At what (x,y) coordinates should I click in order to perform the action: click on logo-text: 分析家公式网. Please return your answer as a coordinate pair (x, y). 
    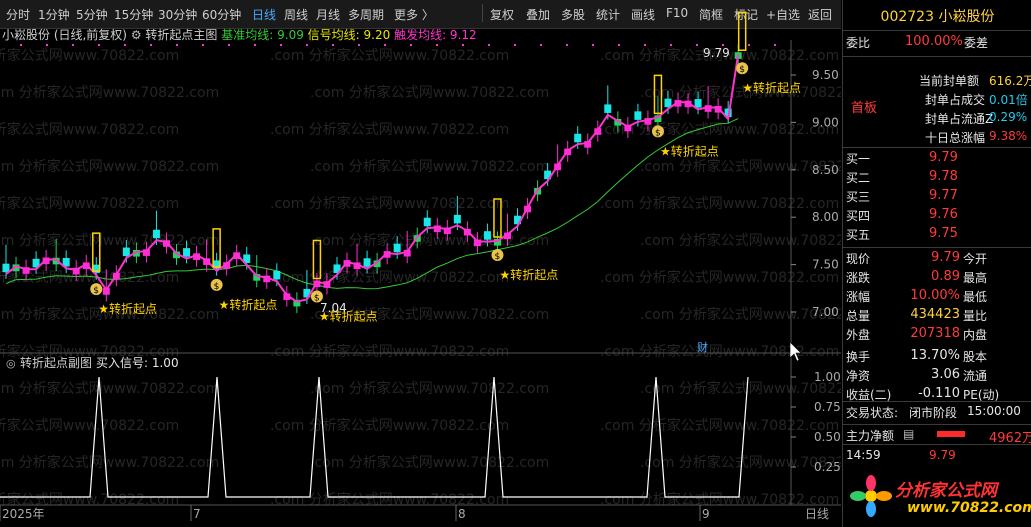
    Looking at the image, I should click on (946, 491).